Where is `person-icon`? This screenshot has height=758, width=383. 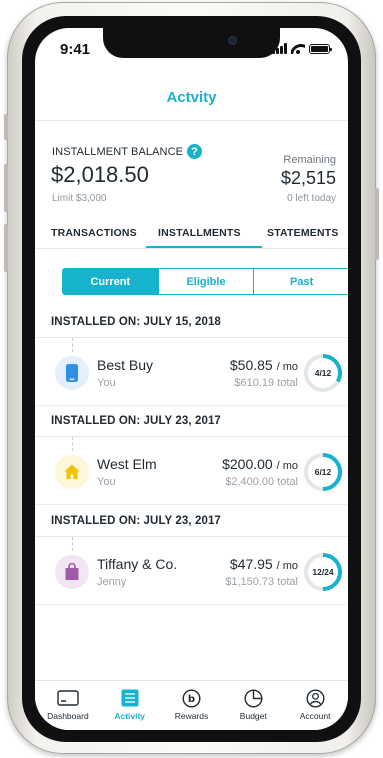 person-icon is located at coordinates (315, 698).